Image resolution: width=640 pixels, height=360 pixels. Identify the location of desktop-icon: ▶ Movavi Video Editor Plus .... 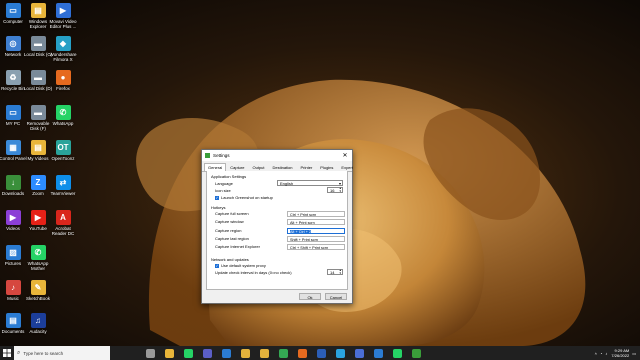
(63, 16).